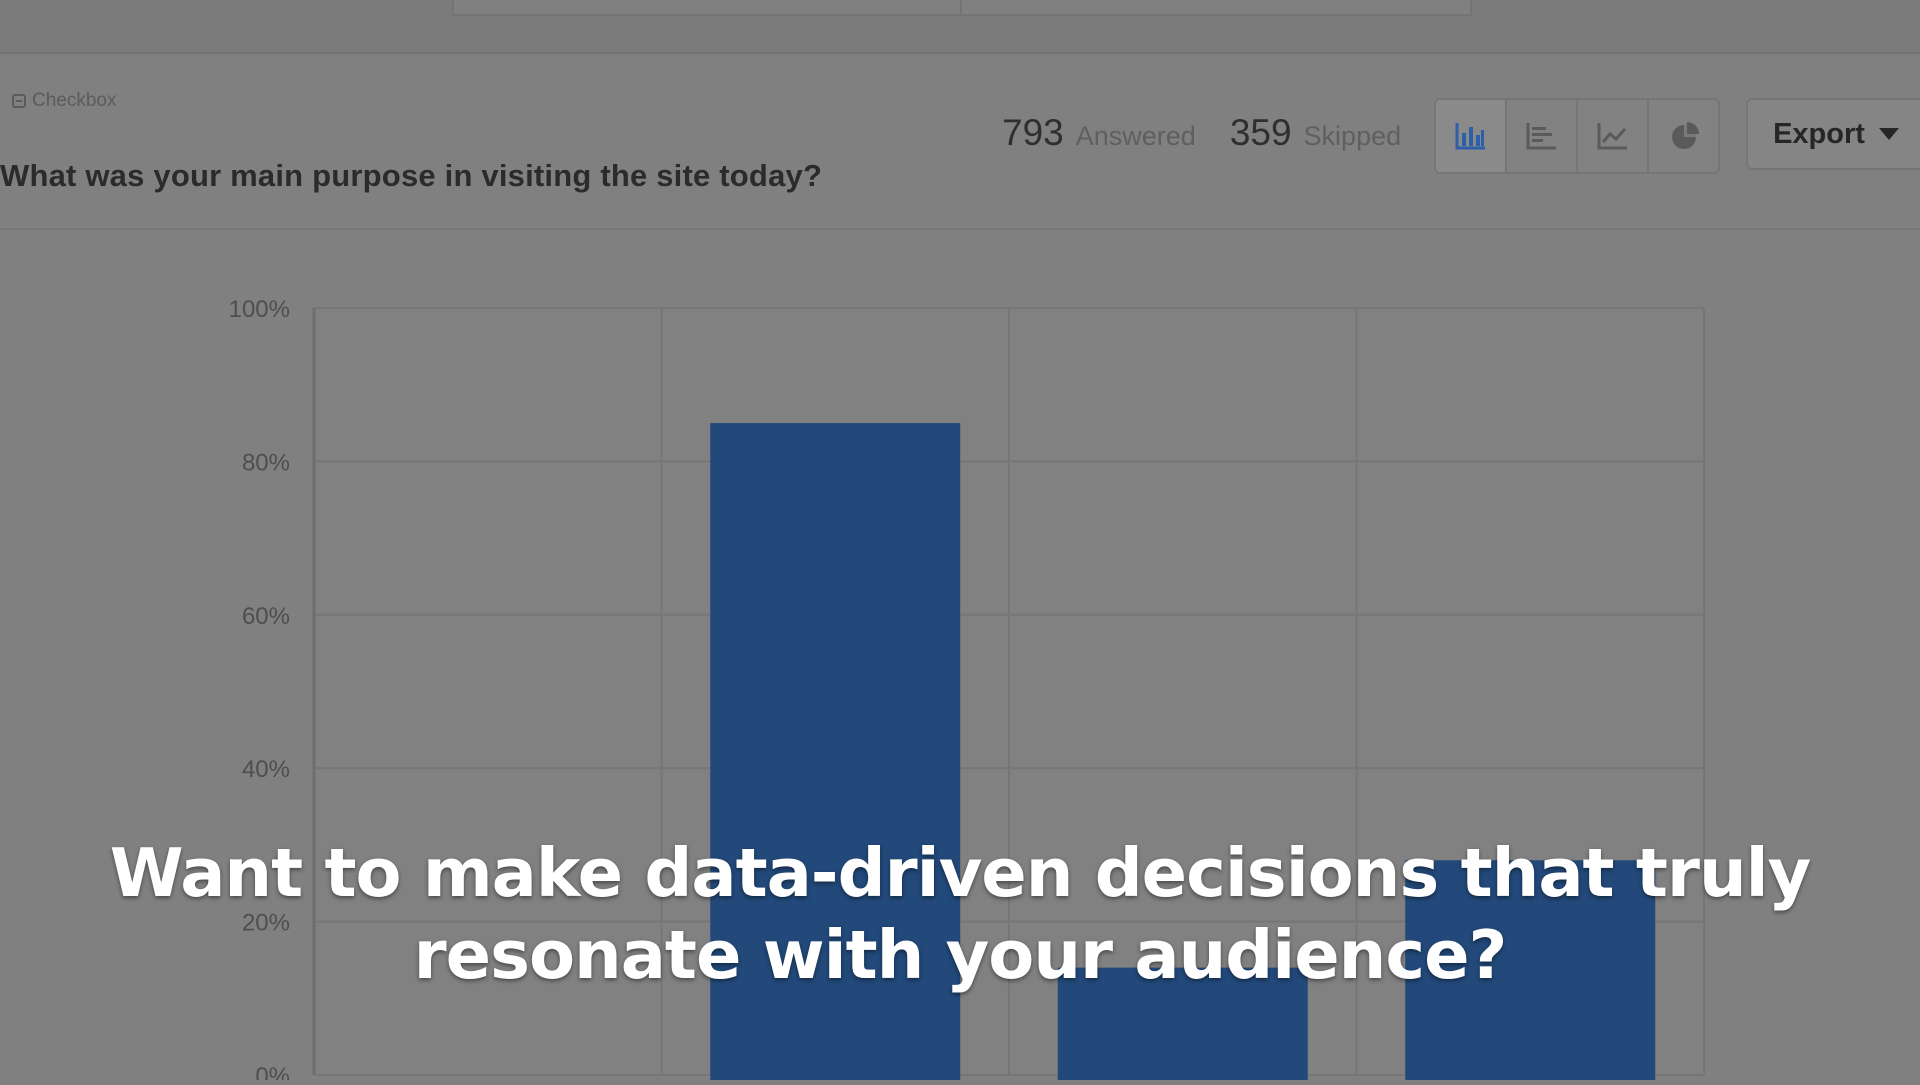  I want to click on horizontal-bar-view-button, so click(1542, 136).